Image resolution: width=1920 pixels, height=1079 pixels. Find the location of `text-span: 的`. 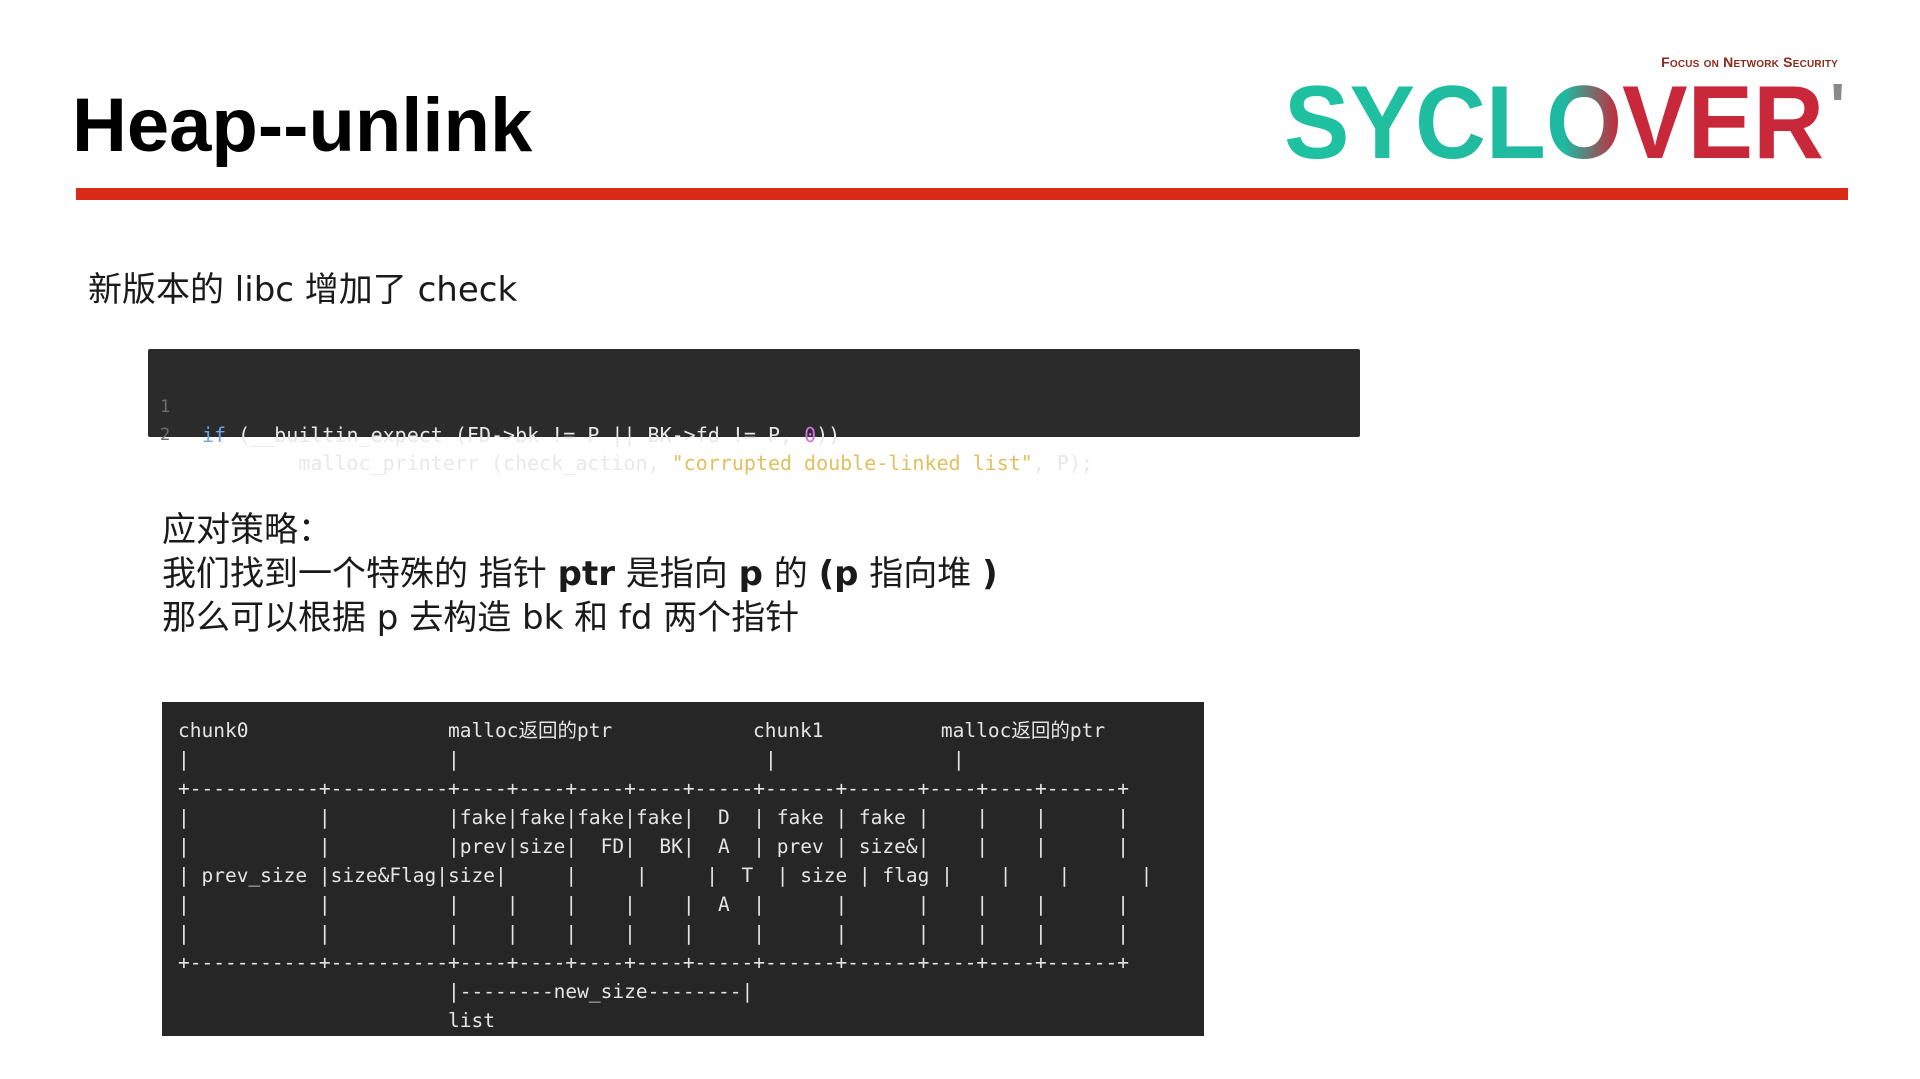

text-span: 的 is located at coordinates (790, 574).